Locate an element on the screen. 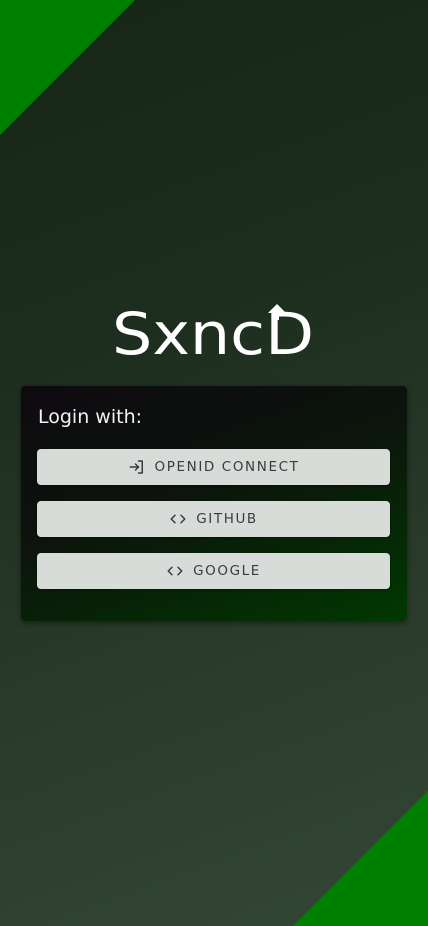  app-logo: SxncD is located at coordinates (214, 329).